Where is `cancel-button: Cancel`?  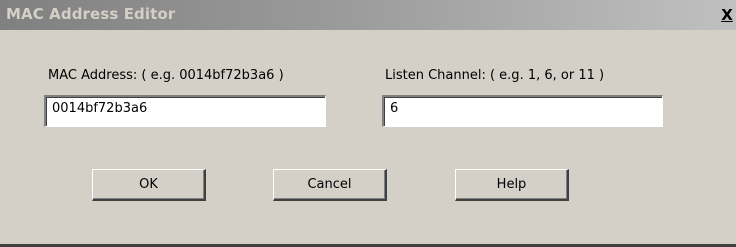
cancel-button: Cancel is located at coordinates (330, 185).